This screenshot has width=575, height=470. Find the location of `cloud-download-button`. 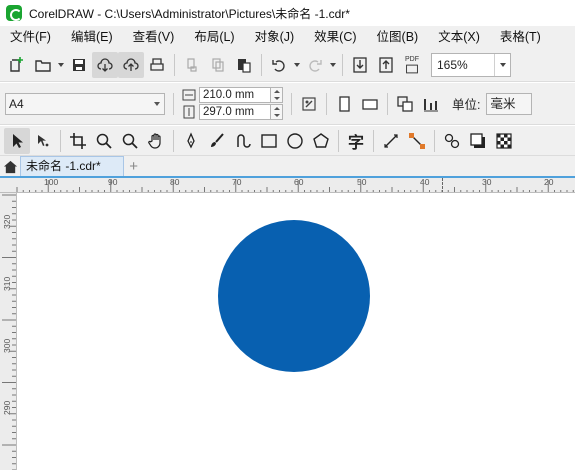

cloud-download-button is located at coordinates (105, 64).